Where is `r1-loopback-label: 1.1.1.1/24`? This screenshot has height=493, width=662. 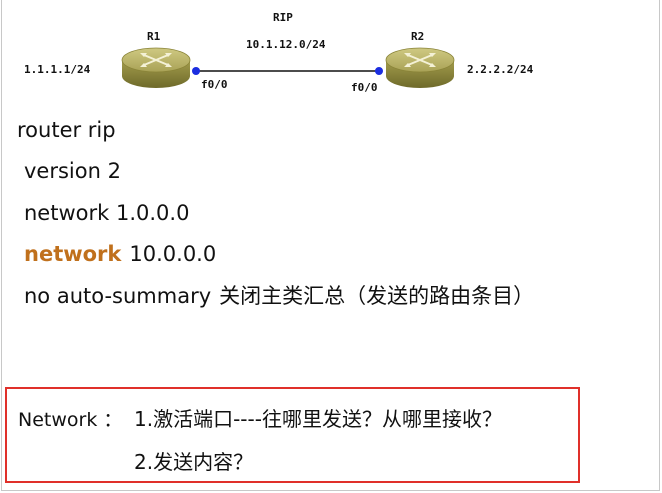 r1-loopback-label: 1.1.1.1/24 is located at coordinates (57, 69).